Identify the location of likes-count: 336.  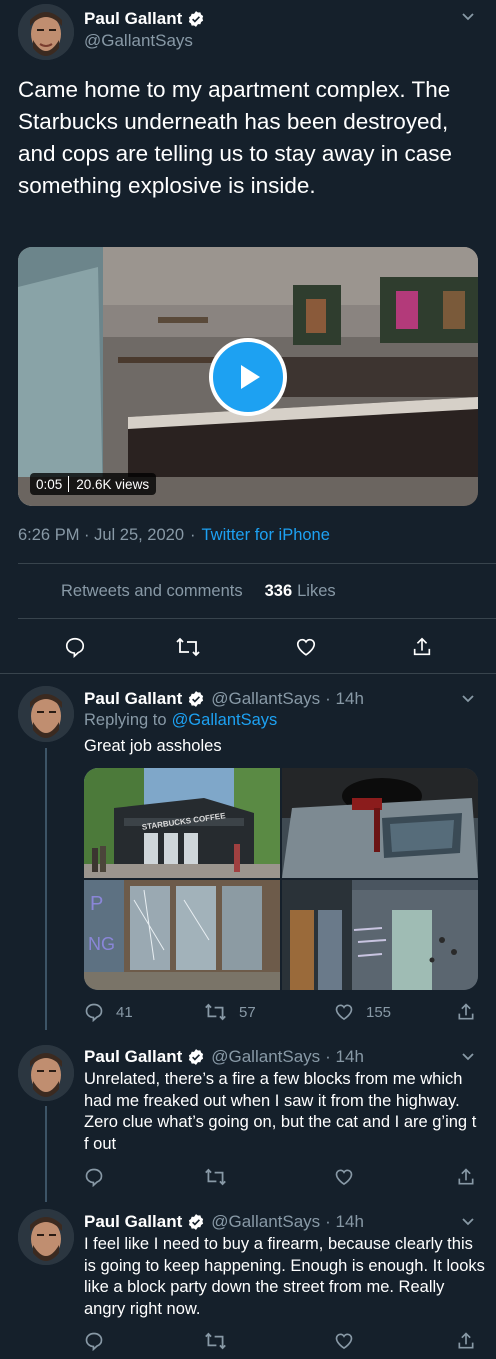
(279, 591).